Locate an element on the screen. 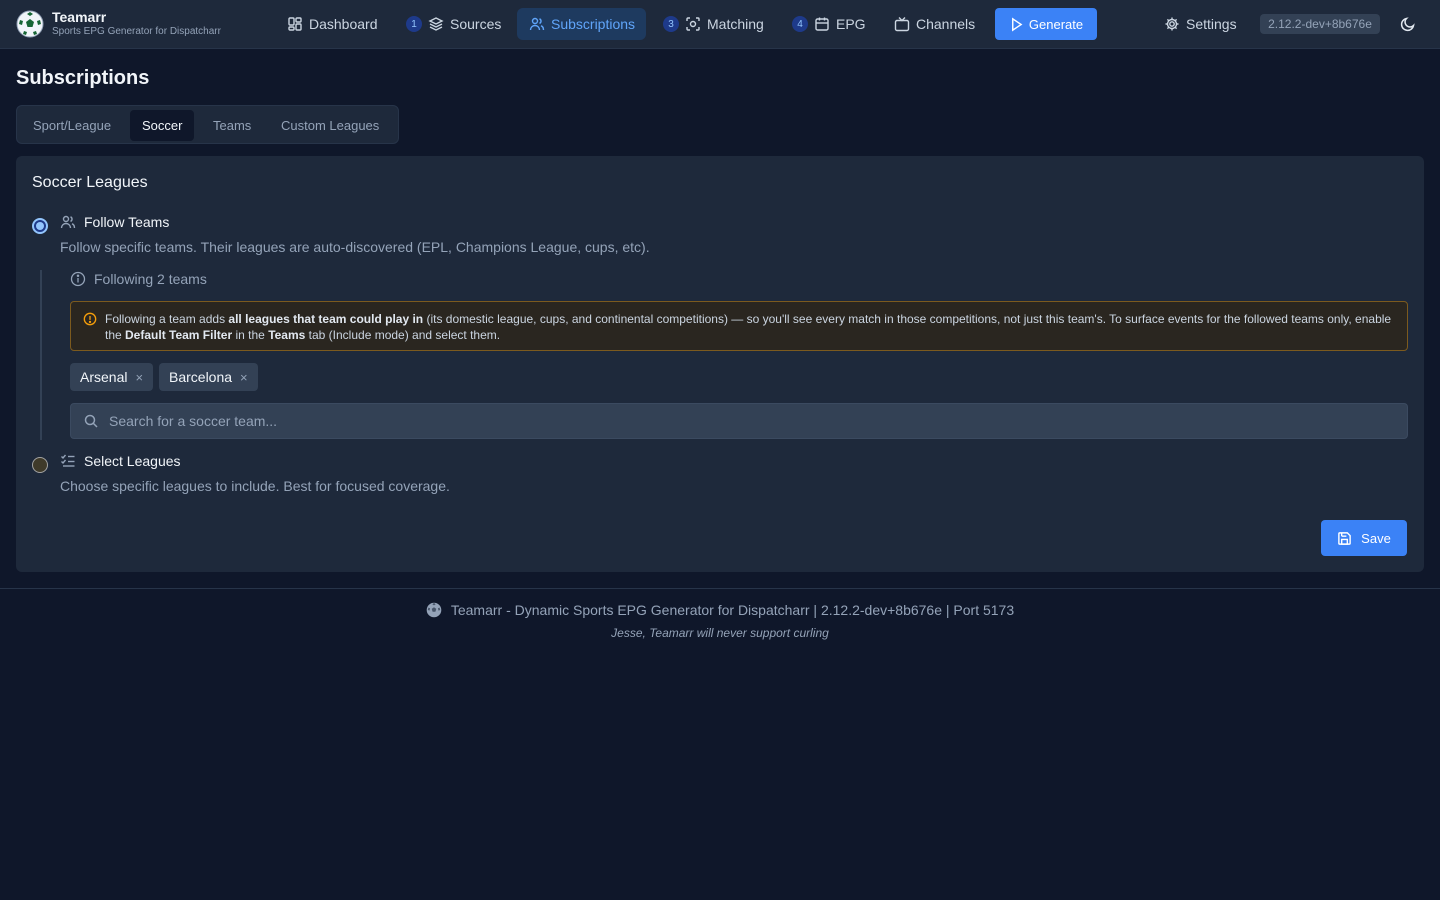  nav-epg: 4 EPG is located at coordinates (829, 24).